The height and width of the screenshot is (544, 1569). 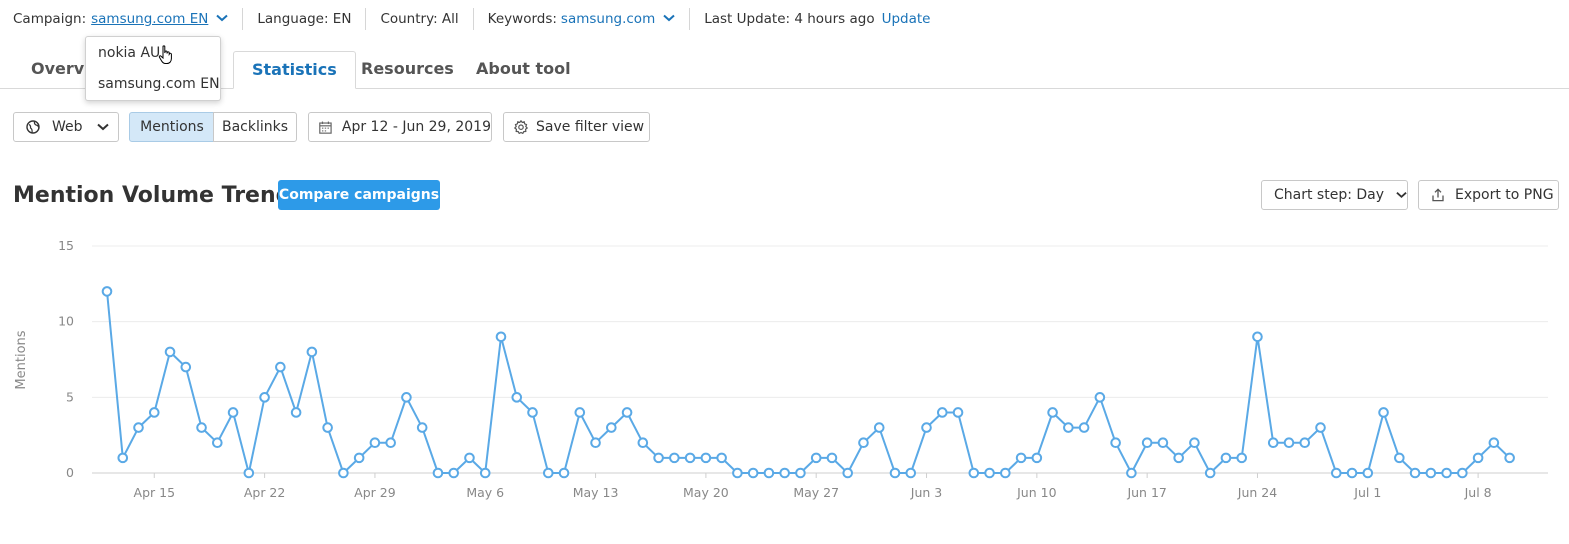 I want to click on y-tick-label: 15, so click(x=66, y=245).